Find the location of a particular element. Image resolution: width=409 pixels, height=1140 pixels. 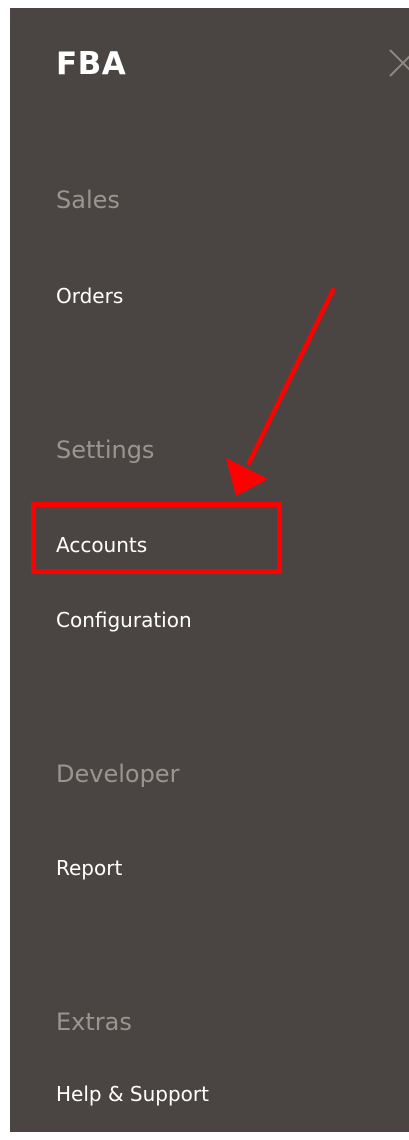

close-icon is located at coordinates (398, 63).